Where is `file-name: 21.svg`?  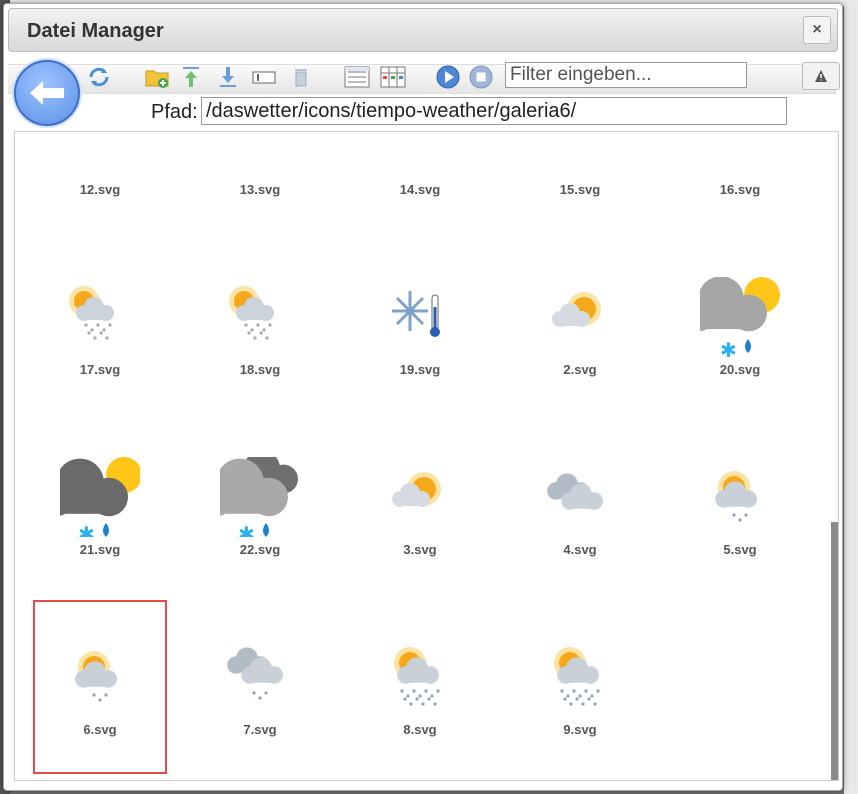 file-name: 21.svg is located at coordinates (100, 549).